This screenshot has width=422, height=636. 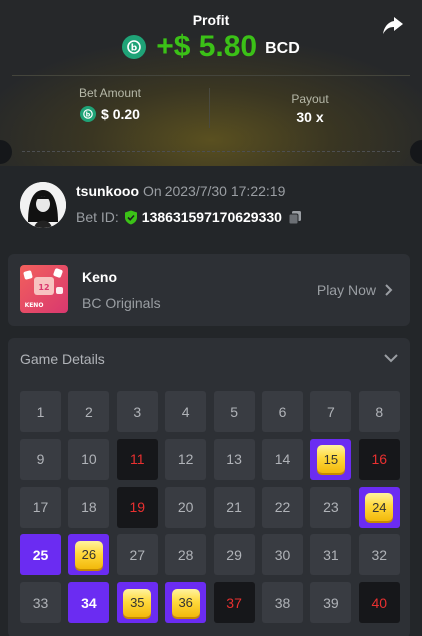 I want to click on share-icon, so click(x=393, y=25).